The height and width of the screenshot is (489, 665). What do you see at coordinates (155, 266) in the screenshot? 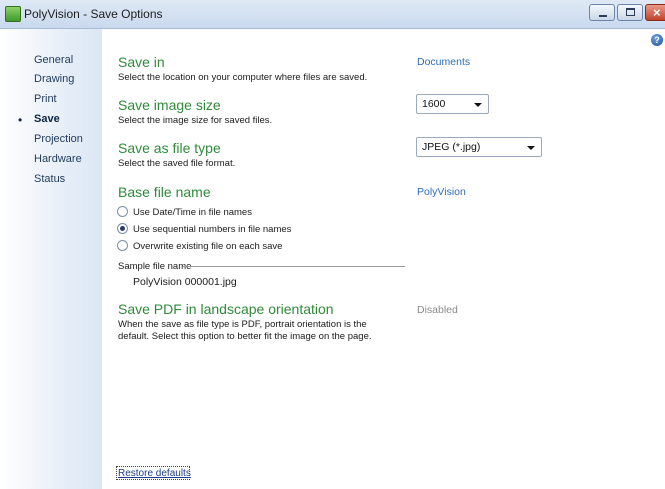
I see `sample-file-name-label: Sample file name` at bounding box center [155, 266].